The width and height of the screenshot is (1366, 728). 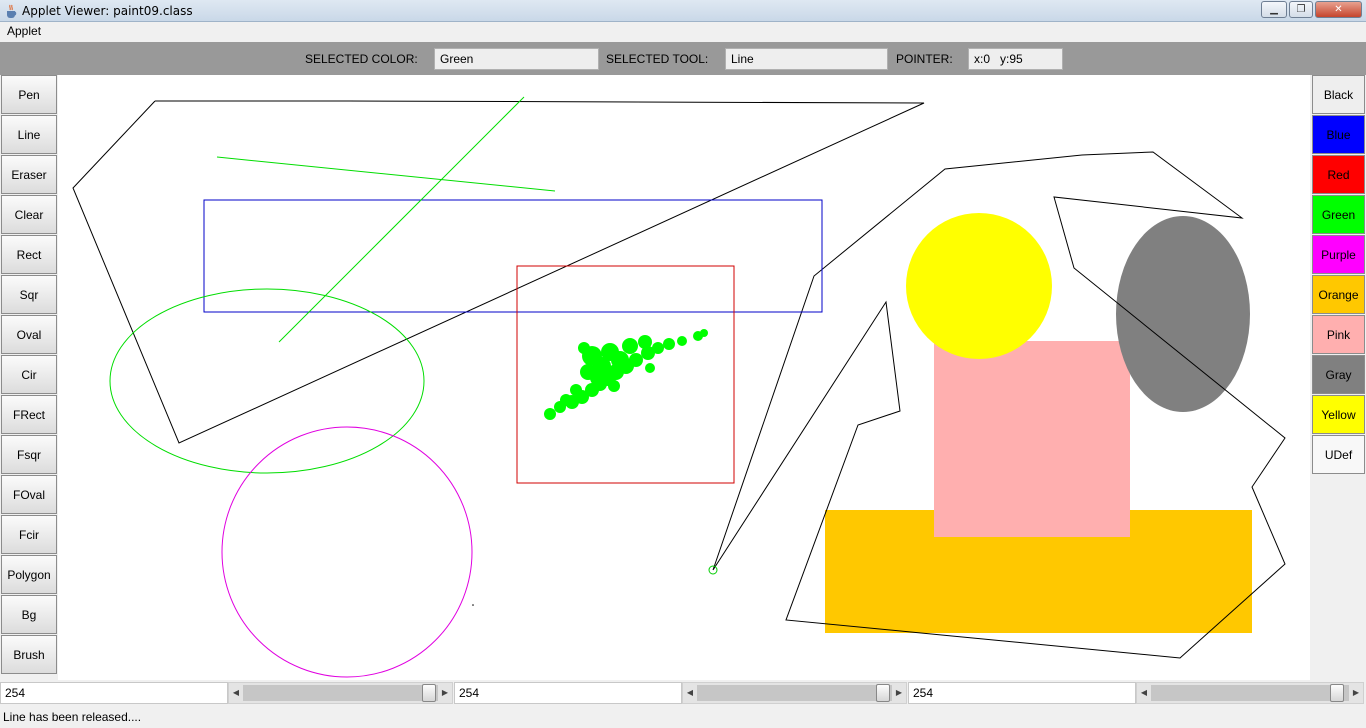 I want to click on tool-line-button: Line, so click(x=29, y=134).